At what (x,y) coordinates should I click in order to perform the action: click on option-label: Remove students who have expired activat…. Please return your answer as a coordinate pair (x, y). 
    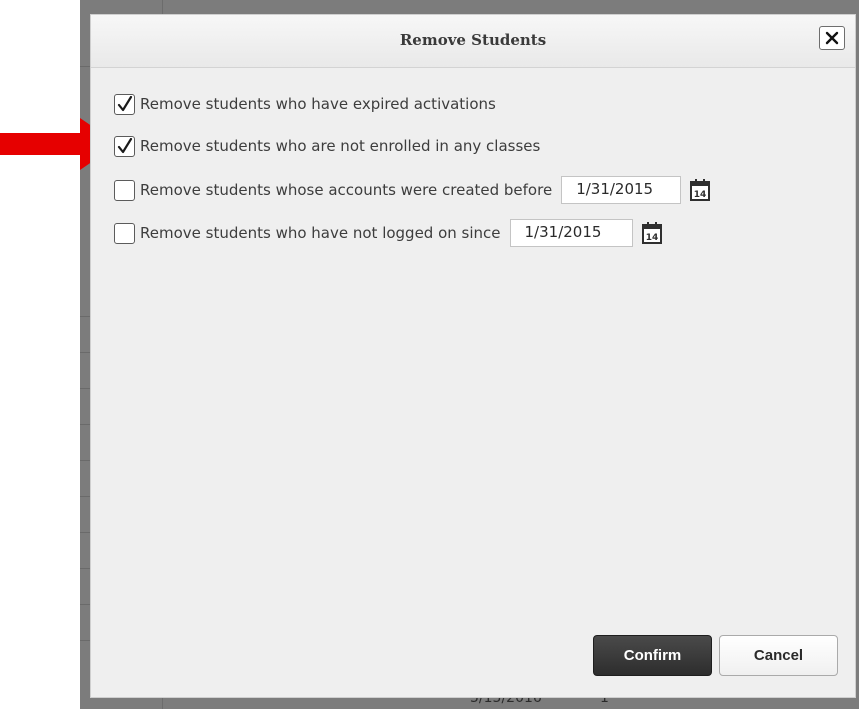
    Looking at the image, I should click on (318, 104).